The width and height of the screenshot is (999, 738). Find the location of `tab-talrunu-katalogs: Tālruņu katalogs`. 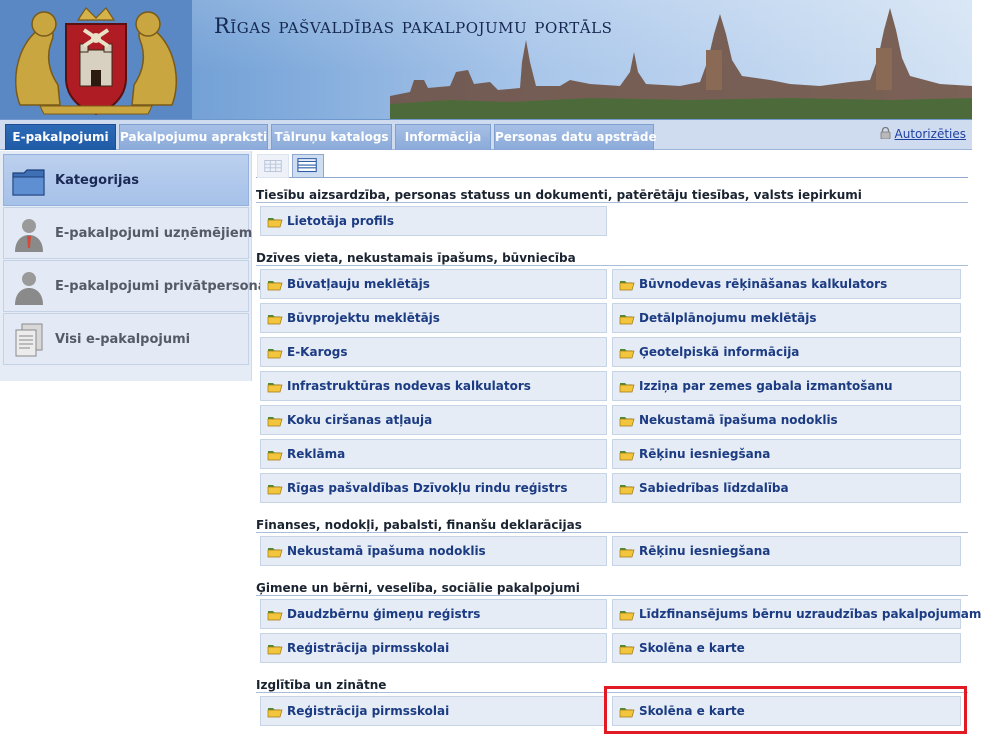

tab-talrunu-katalogs: Tālruņu katalogs is located at coordinates (331, 137).